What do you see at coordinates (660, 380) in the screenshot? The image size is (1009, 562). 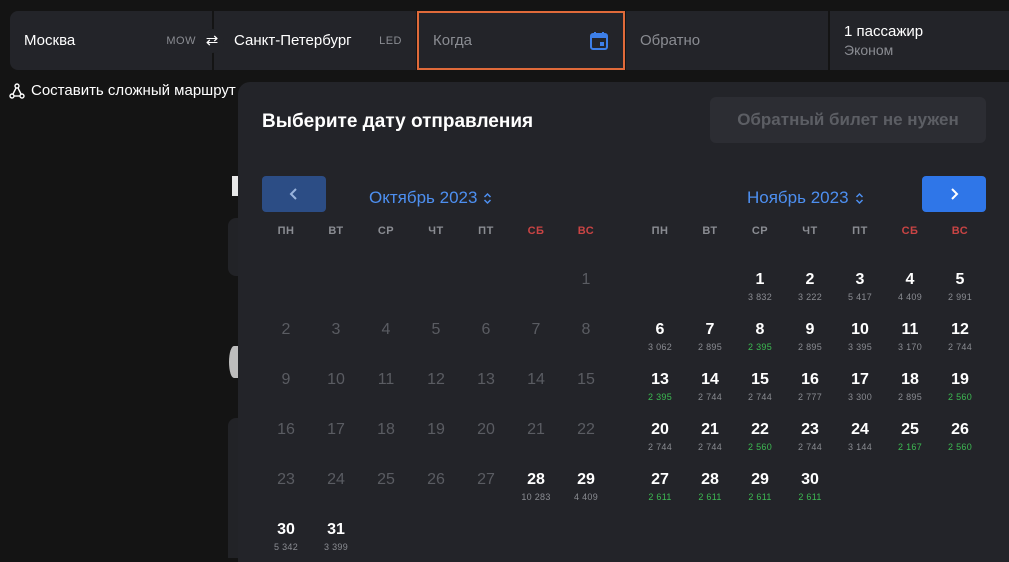 I see `calendar-day: 13 2 395` at bounding box center [660, 380].